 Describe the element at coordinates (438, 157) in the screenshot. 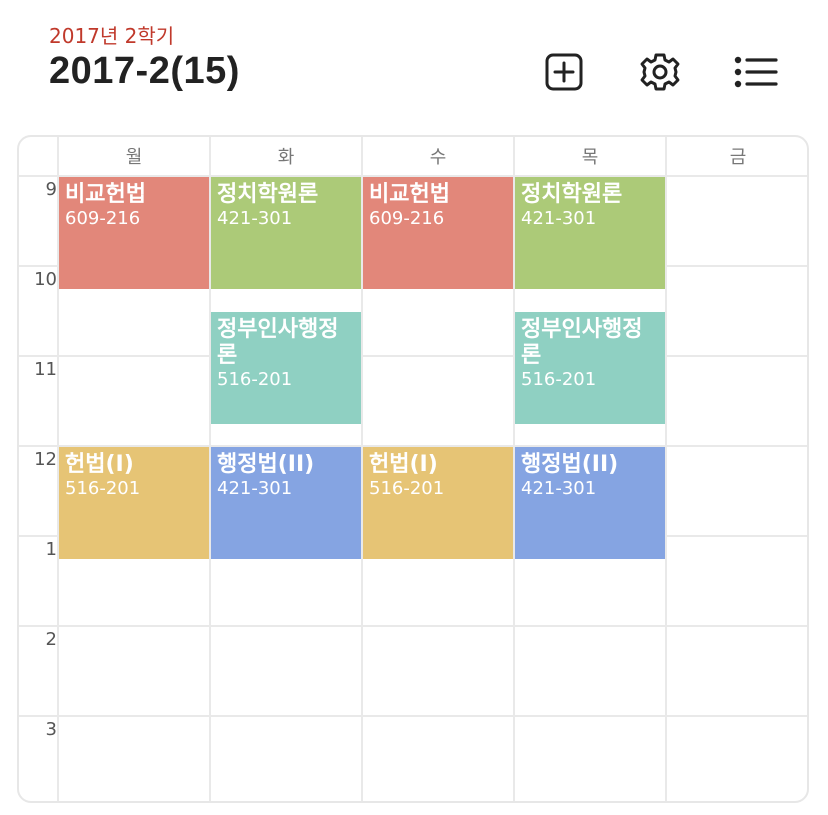

I see `day-header-wed: 수` at that location.